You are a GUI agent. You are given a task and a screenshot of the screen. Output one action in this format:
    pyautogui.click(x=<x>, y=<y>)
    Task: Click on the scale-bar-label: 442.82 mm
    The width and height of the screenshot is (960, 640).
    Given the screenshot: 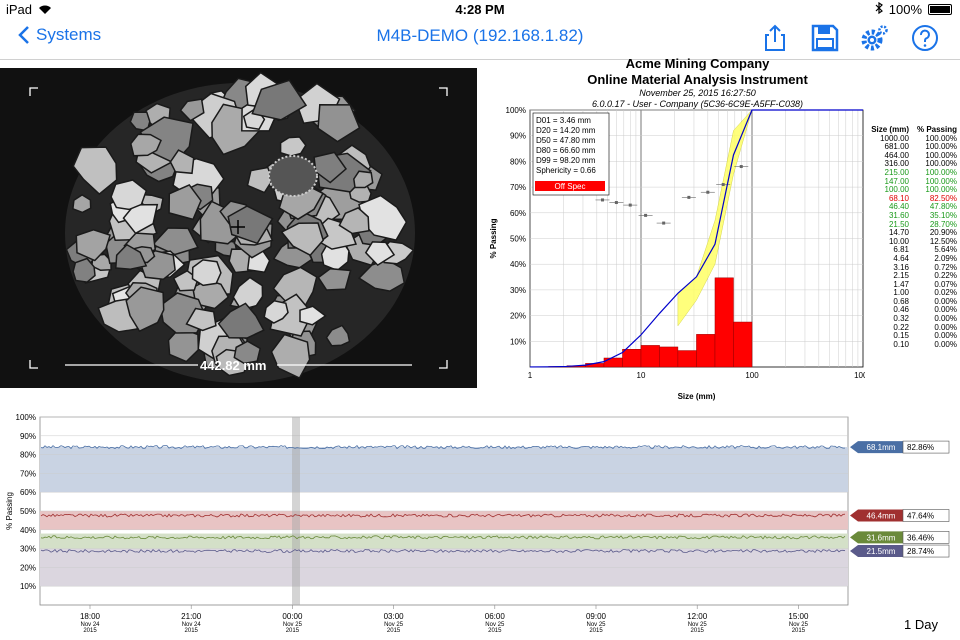 What is the action you would take?
    pyautogui.click(x=233, y=365)
    